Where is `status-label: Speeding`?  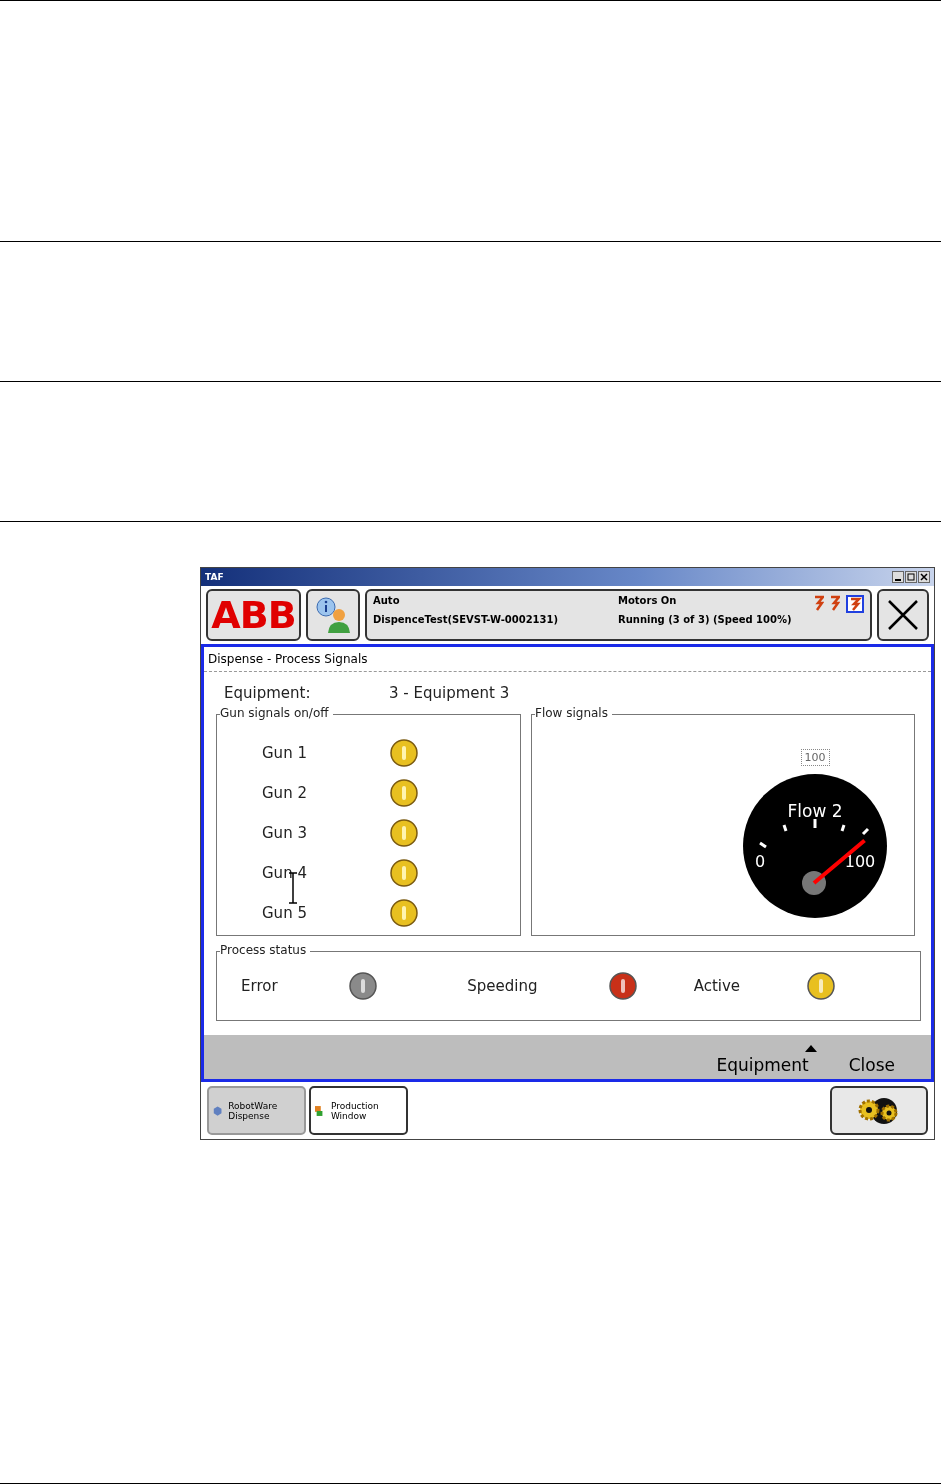 status-label: Speeding is located at coordinates (503, 986).